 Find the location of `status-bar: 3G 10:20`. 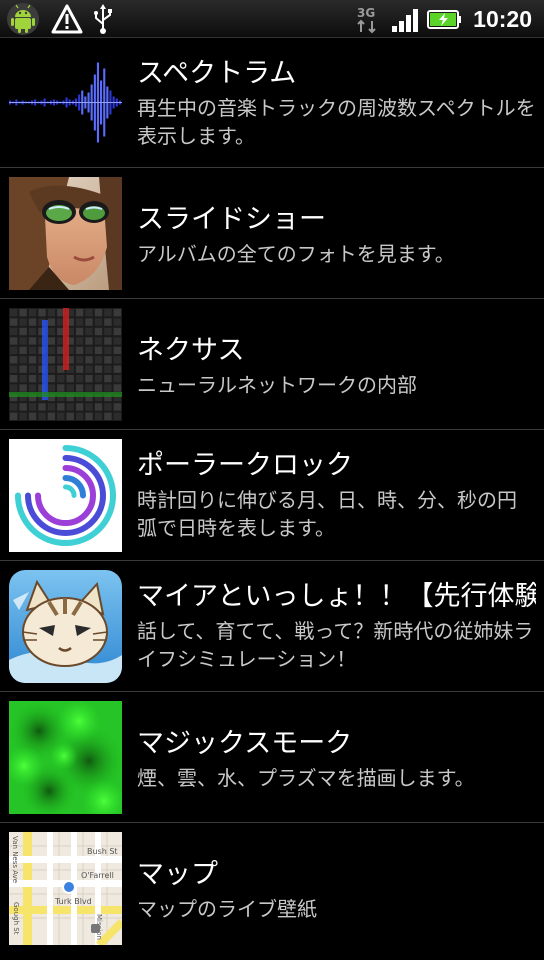

status-bar: 3G 10:20 is located at coordinates (272, 19).